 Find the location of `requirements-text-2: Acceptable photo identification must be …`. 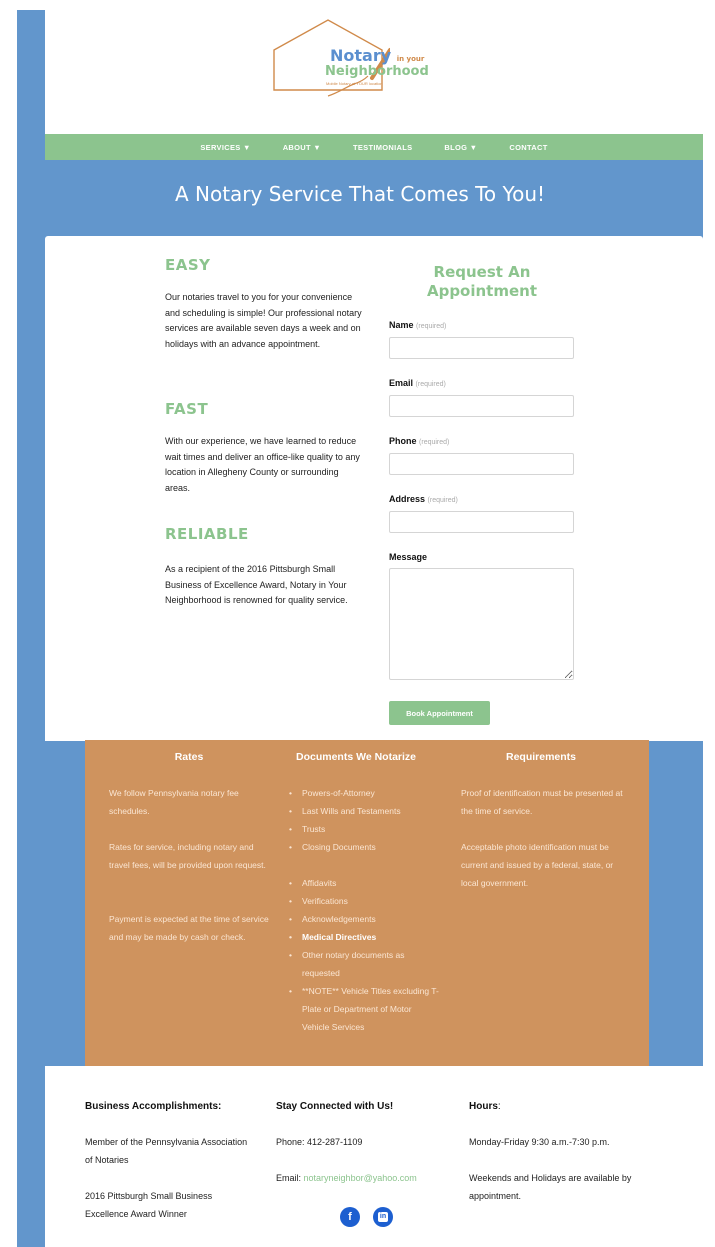

requirements-text-2: Acceptable photo identification must be … is located at coordinates (537, 865).